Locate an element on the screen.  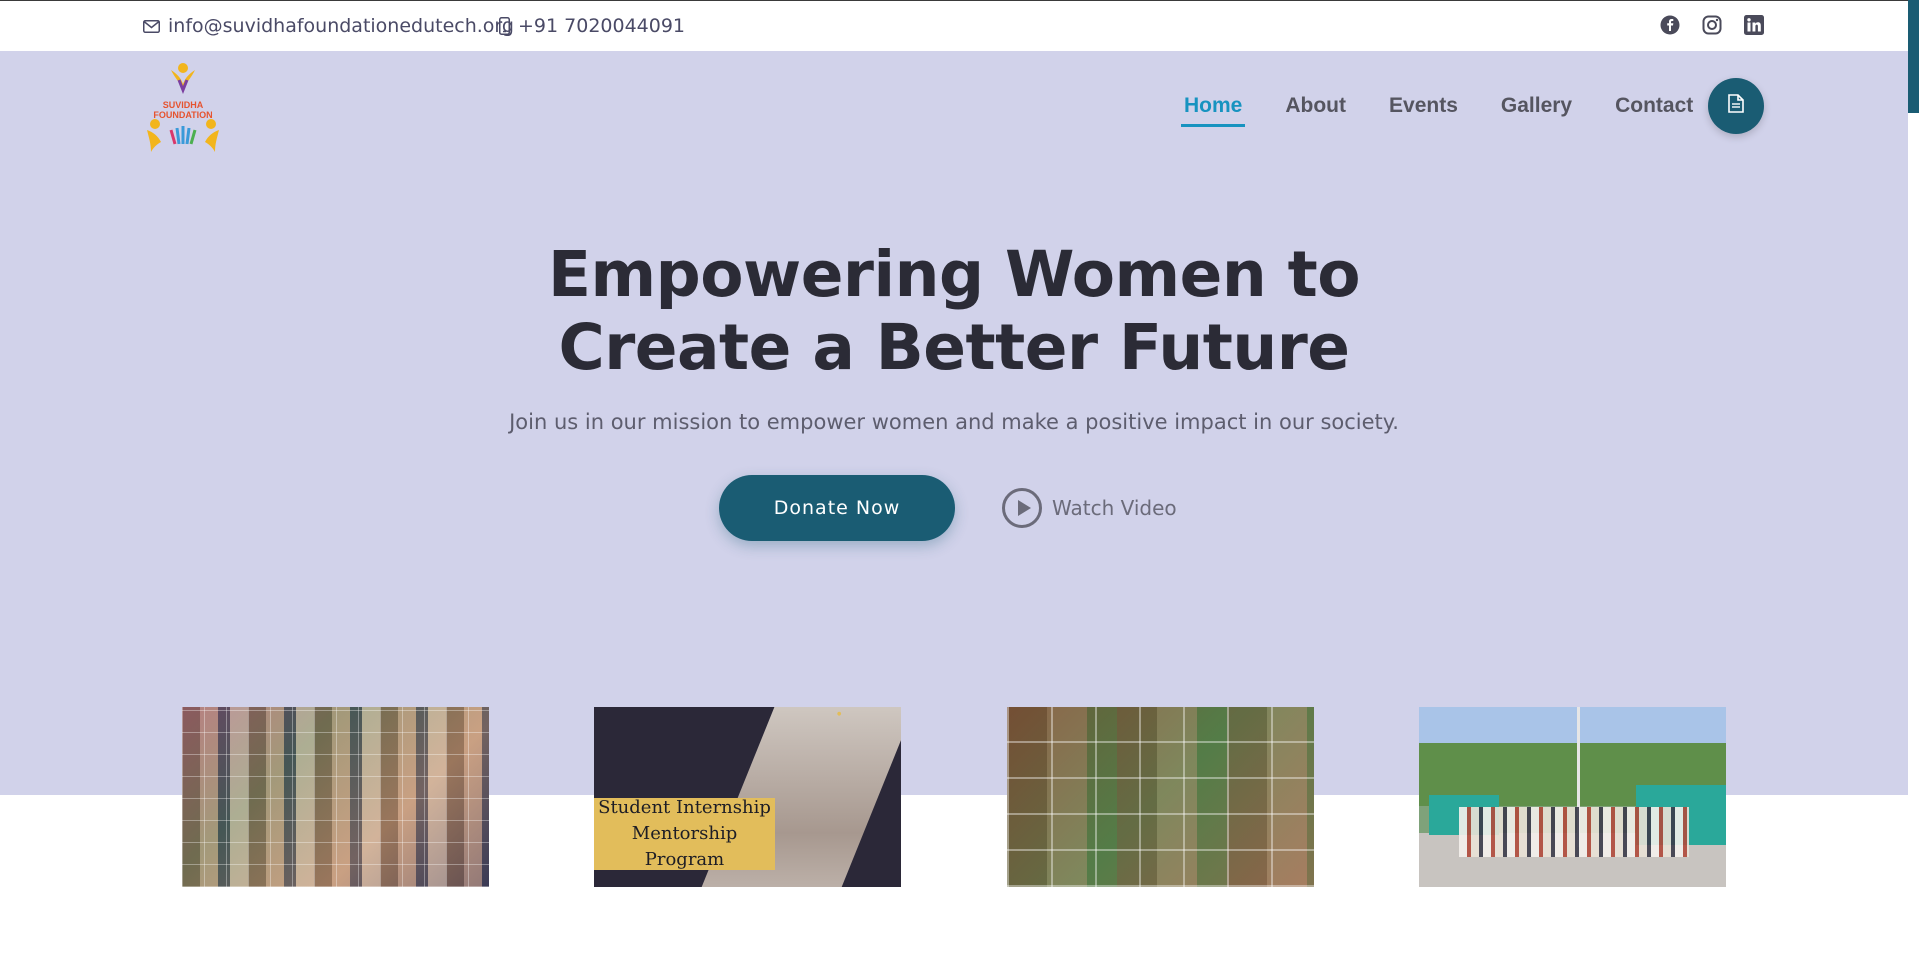
donate-now-button: Donate Now is located at coordinates (837, 508).